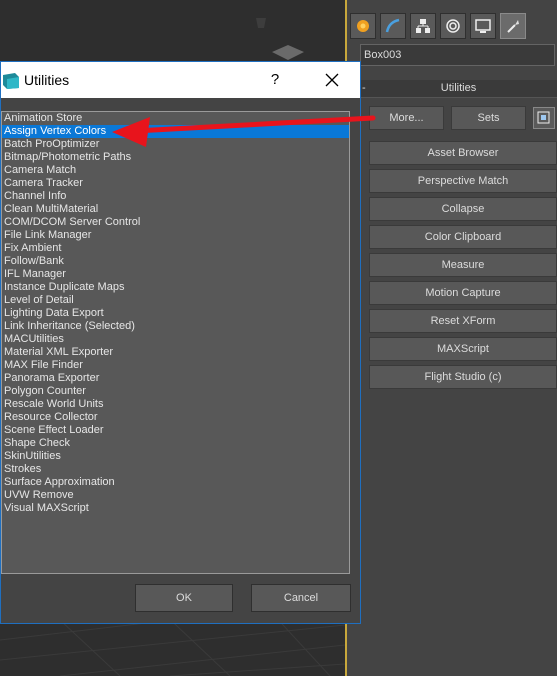 This screenshot has height=676, width=557. Describe the element at coordinates (364, 88) in the screenshot. I see `rollout-collapse-icon: -` at that location.